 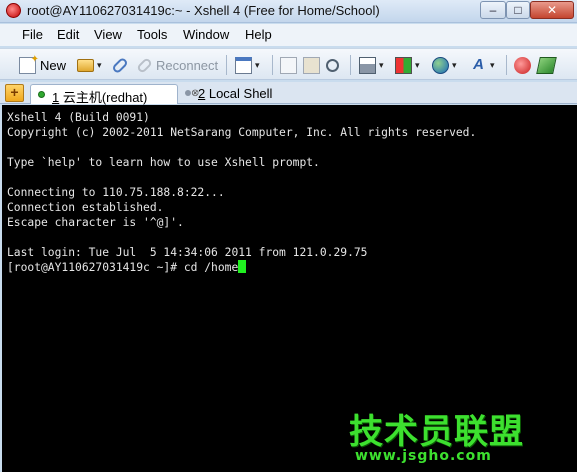 What do you see at coordinates (518, 10) in the screenshot?
I see `maximize-button: □` at bounding box center [518, 10].